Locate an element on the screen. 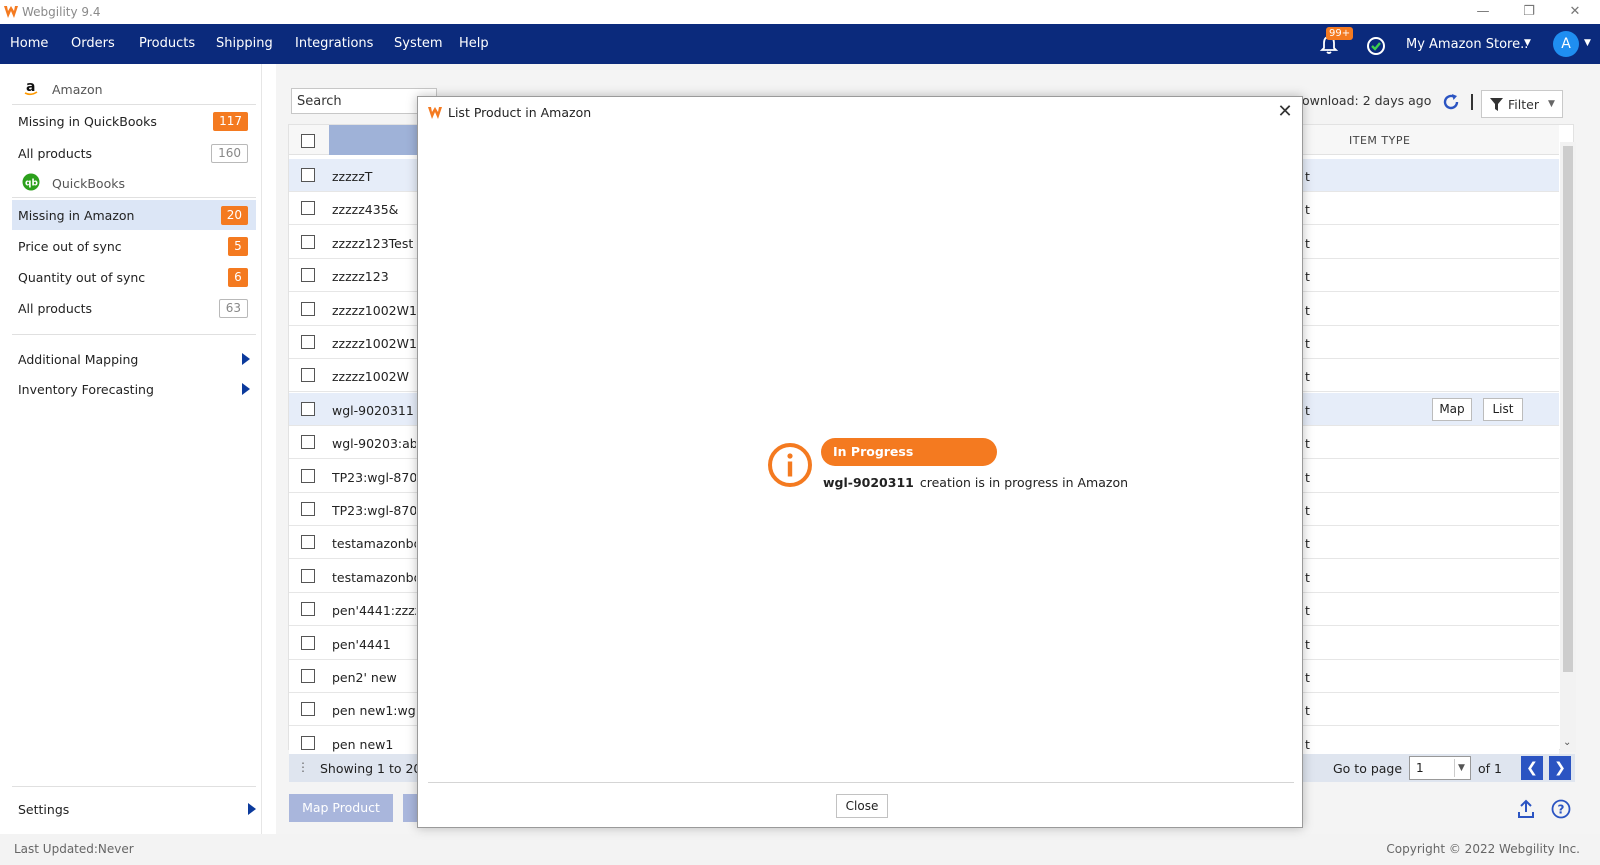 Image resolution: width=1600 pixels, height=865 pixels. help-icon: ? is located at coordinates (1561, 809).